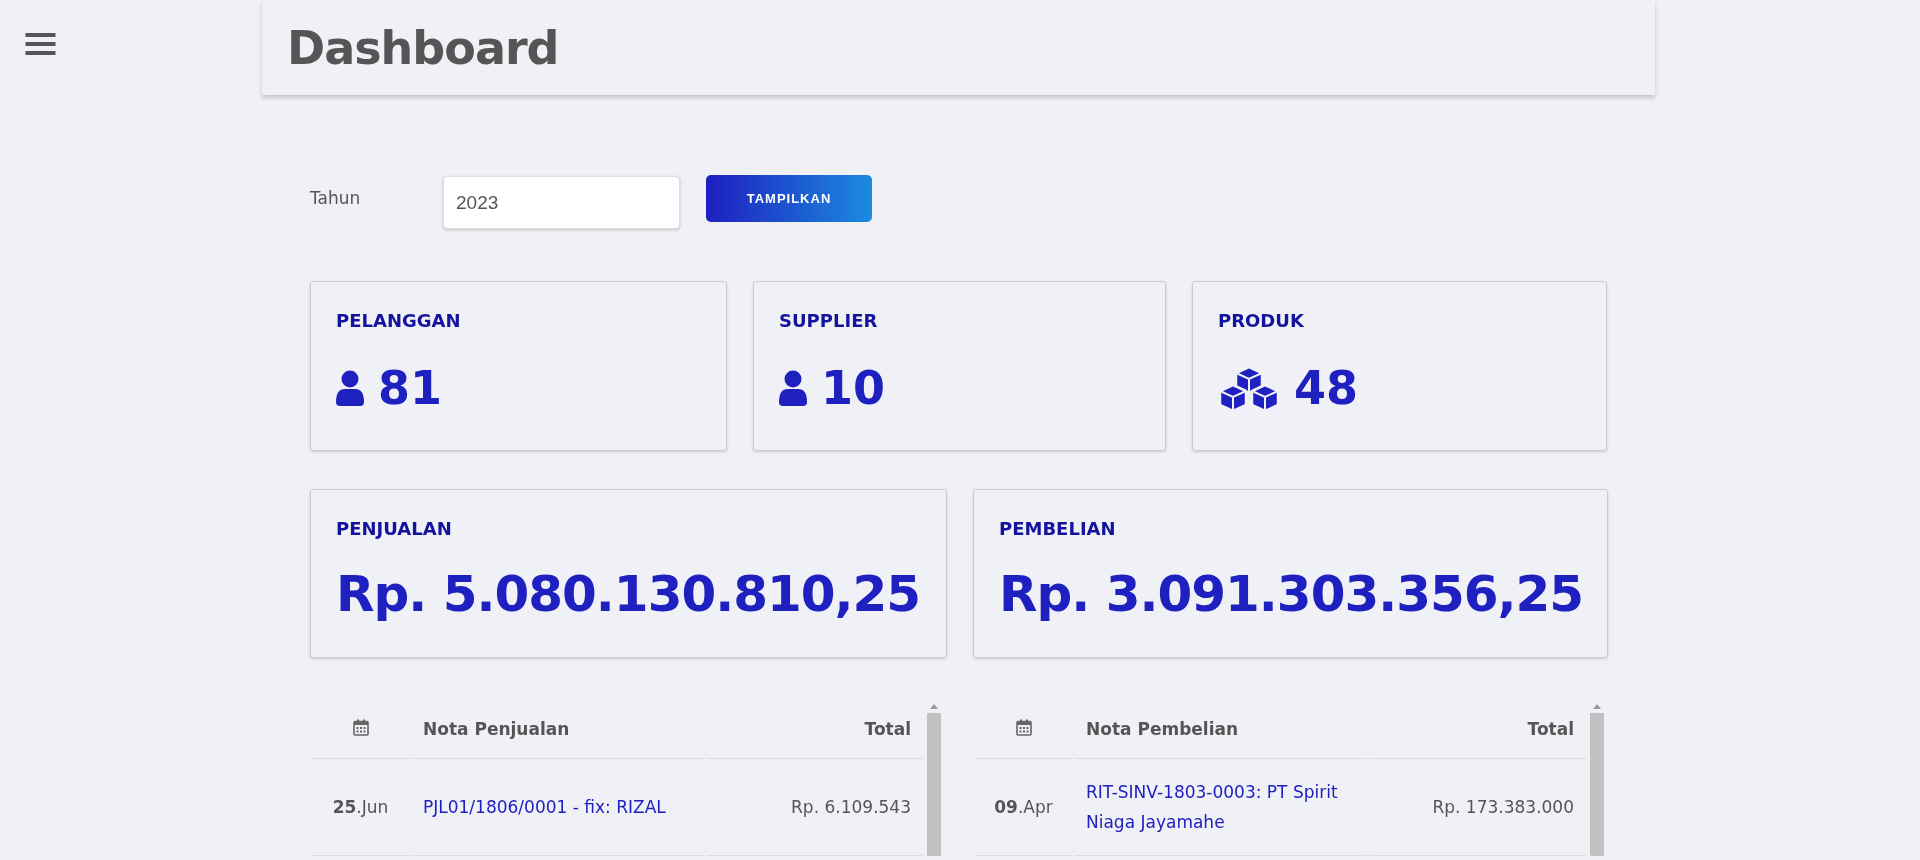  What do you see at coordinates (1326, 388) in the screenshot?
I see `stat-value: 48` at bounding box center [1326, 388].